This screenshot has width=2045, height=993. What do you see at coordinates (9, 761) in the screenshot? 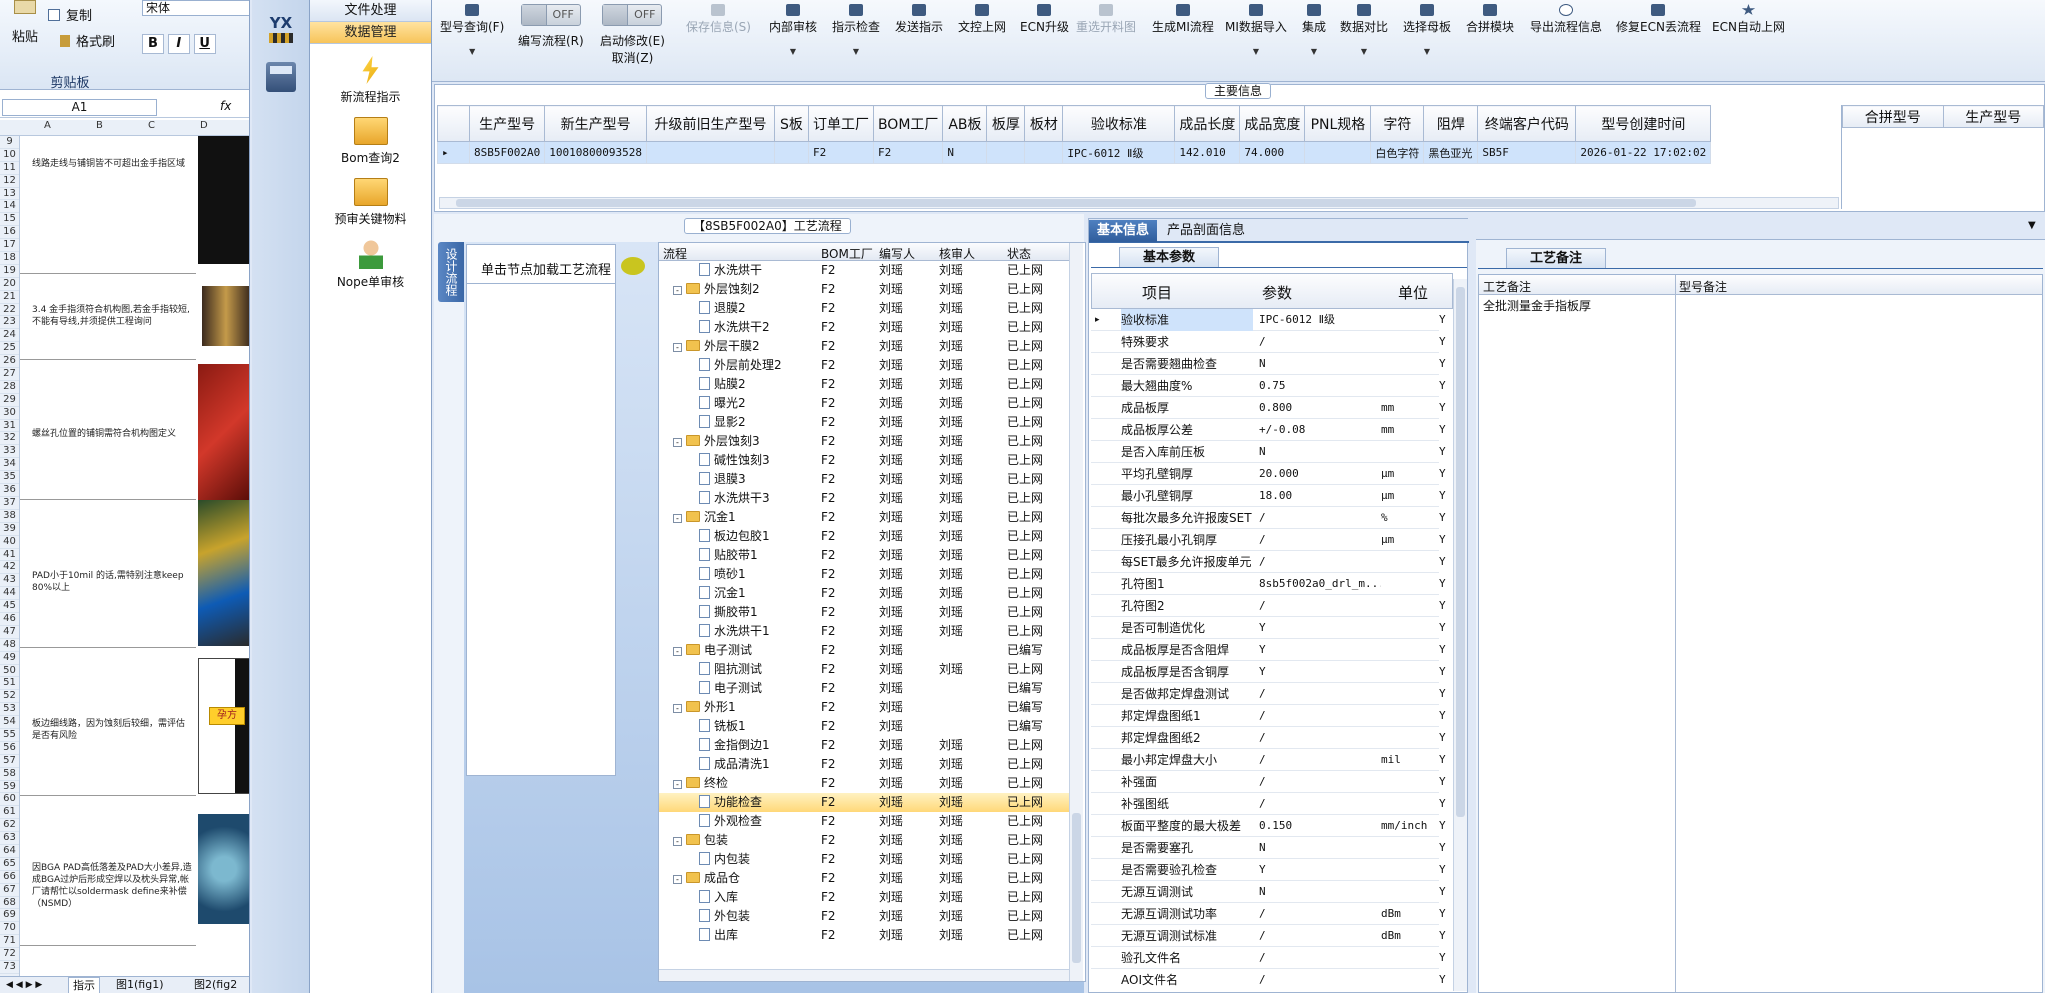
I see `row-header: 57` at bounding box center [9, 761].